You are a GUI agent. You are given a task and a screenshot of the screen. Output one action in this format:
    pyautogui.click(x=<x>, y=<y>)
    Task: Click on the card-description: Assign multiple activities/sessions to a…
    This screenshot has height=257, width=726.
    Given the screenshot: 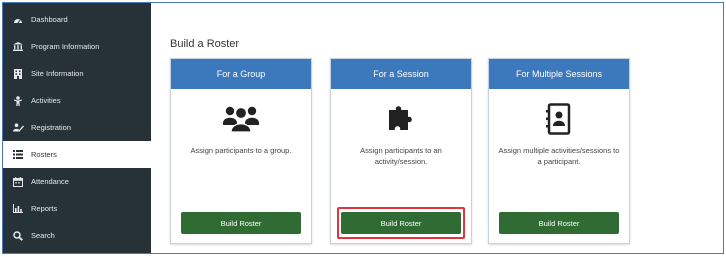 What is the action you would take?
    pyautogui.click(x=559, y=156)
    